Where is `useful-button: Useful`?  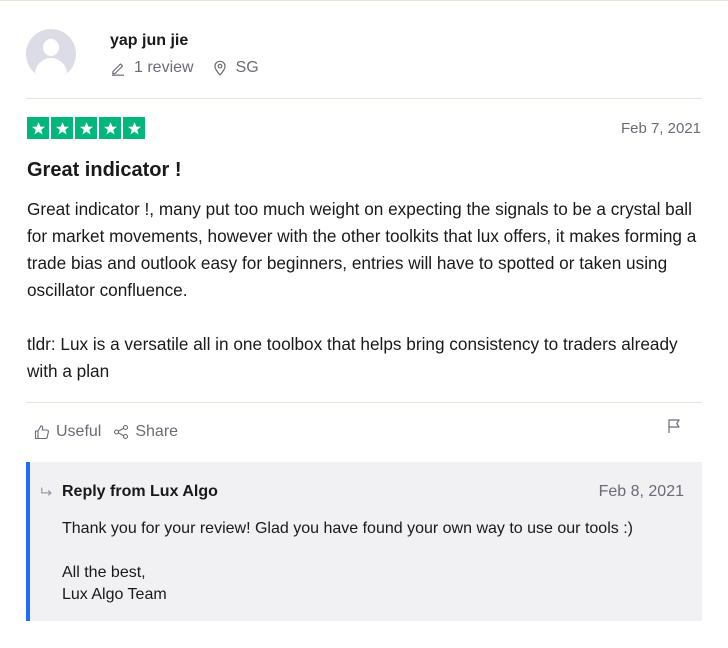 useful-button: Useful is located at coordinates (67, 432).